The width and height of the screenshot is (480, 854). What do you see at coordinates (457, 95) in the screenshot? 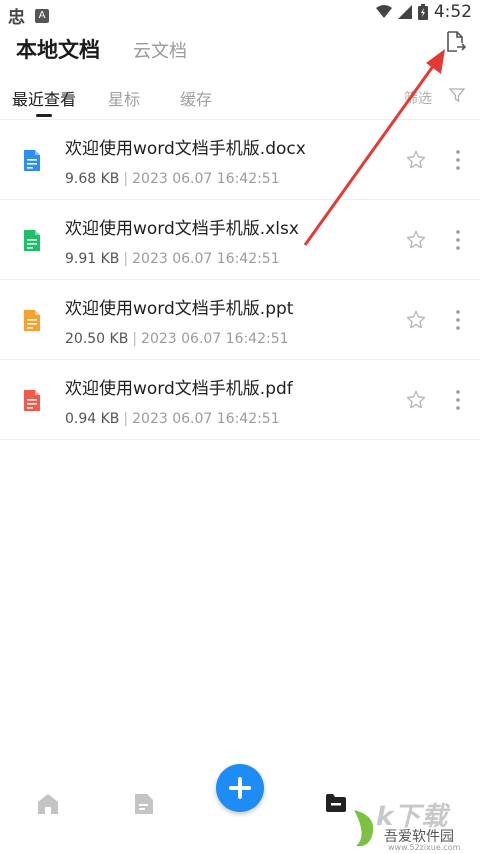
I see `filter-icon` at bounding box center [457, 95].